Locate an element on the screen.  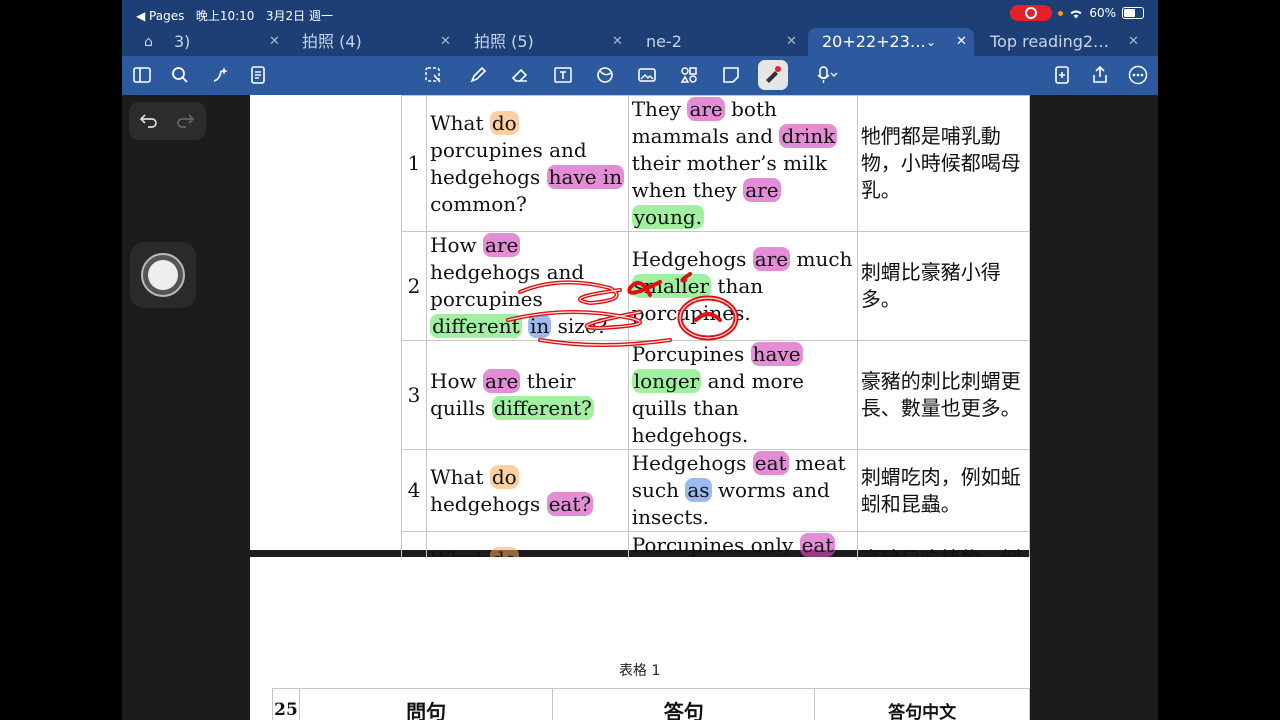
shapes-icon is located at coordinates (605, 75).